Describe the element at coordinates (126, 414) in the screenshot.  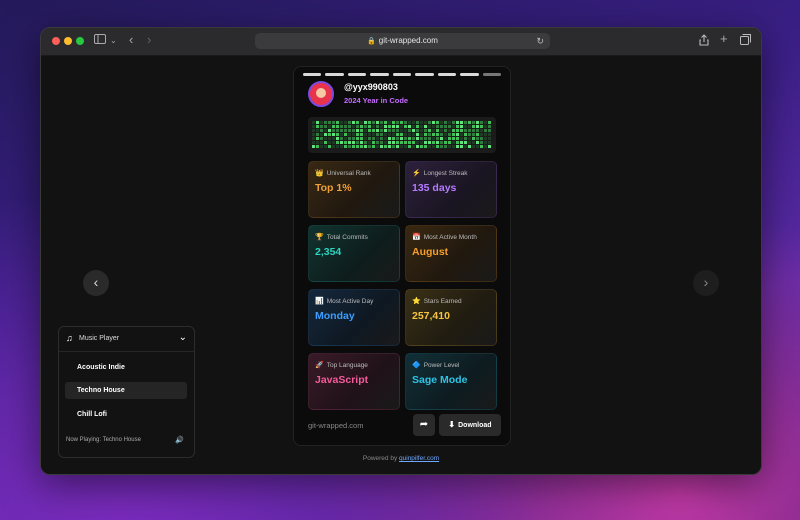
I see `track-item: Chill Lofi` at that location.